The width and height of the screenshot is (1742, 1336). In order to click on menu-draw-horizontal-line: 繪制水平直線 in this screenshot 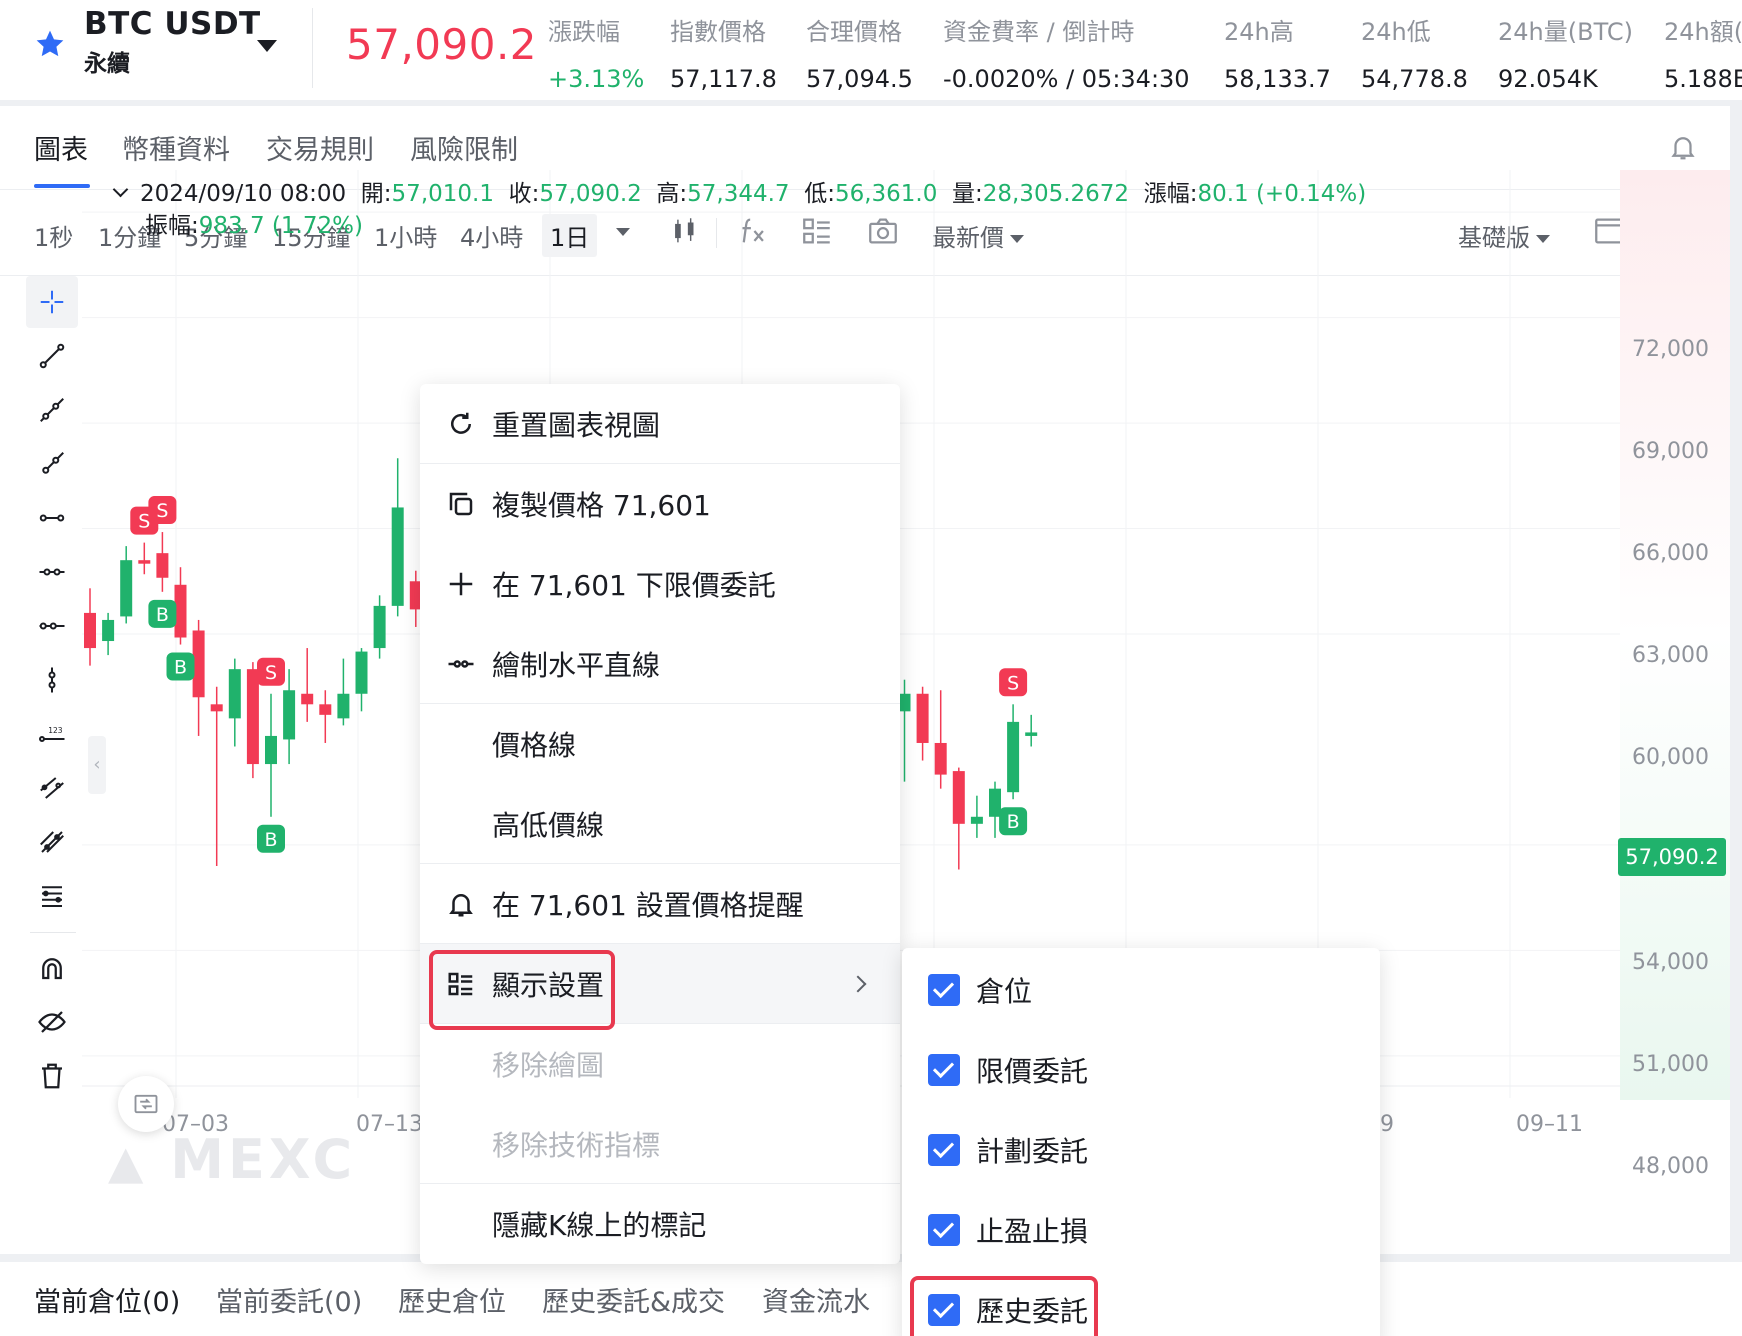, I will do `click(660, 664)`.